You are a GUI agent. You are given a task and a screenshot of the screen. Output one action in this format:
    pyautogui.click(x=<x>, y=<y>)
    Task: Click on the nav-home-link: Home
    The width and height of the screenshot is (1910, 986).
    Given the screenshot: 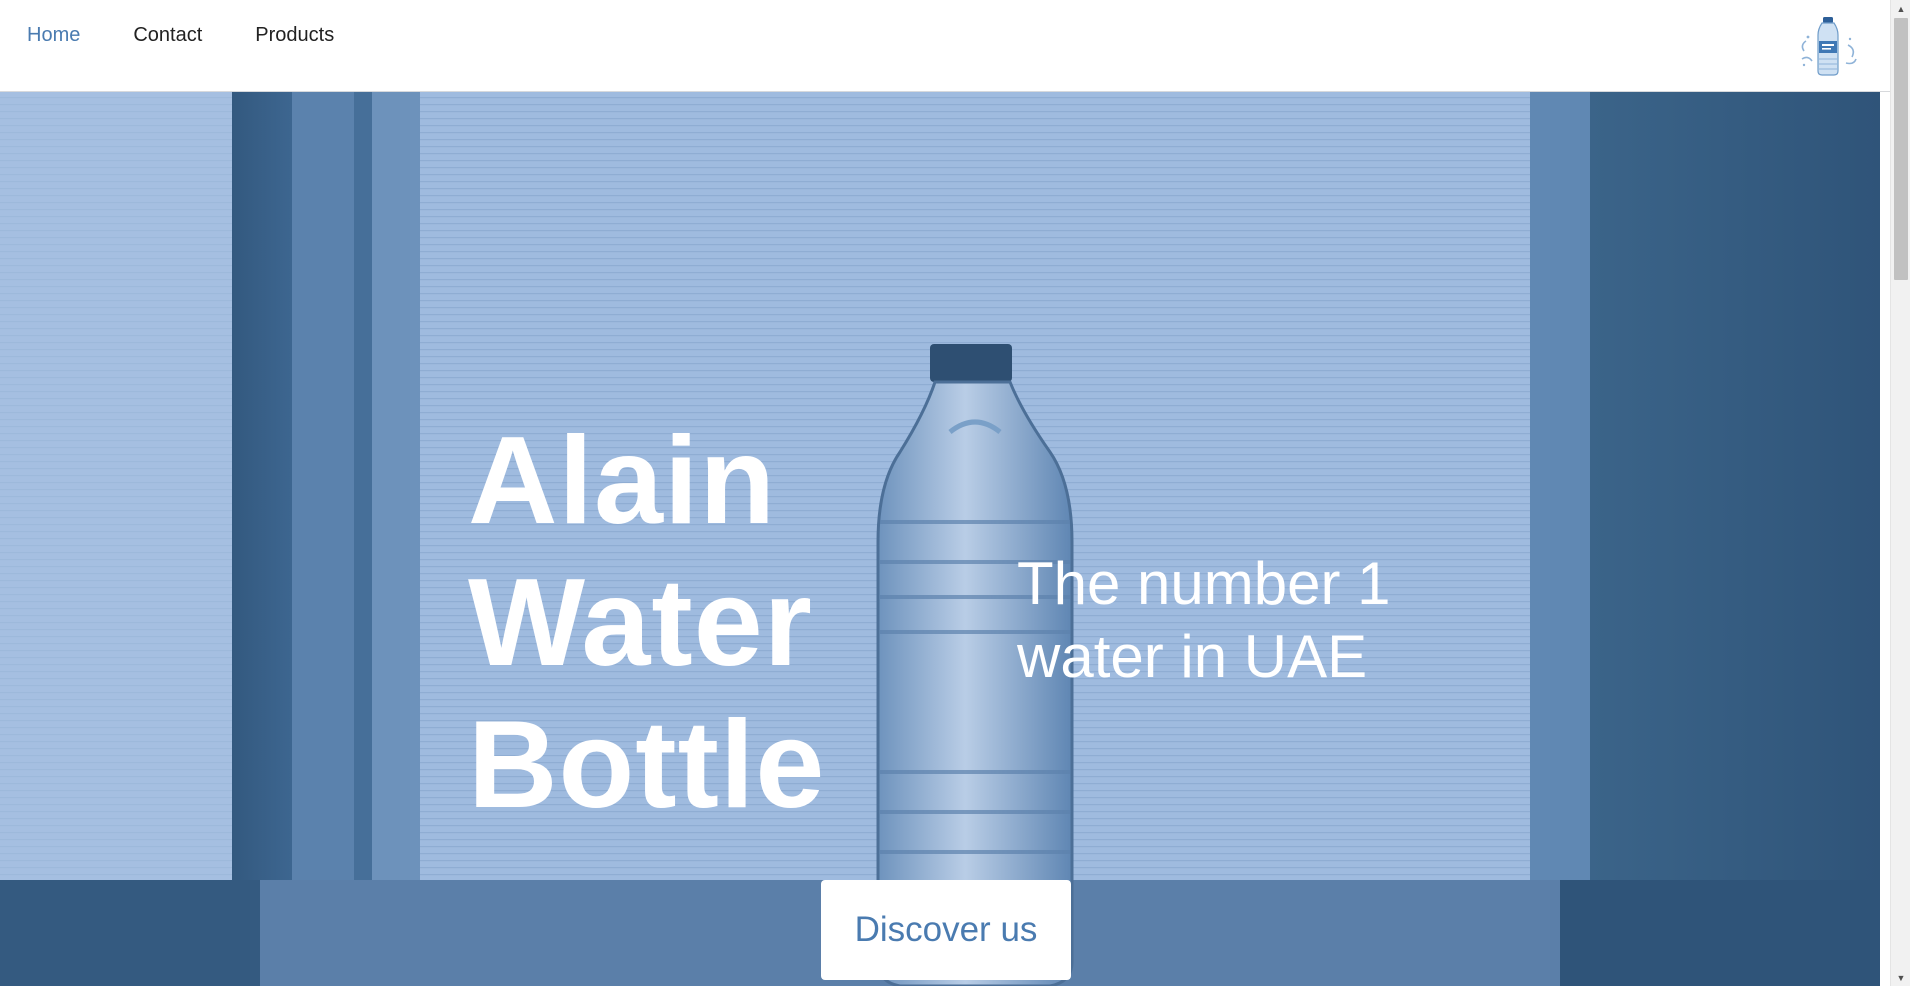 What is the action you would take?
    pyautogui.click(x=53, y=35)
    